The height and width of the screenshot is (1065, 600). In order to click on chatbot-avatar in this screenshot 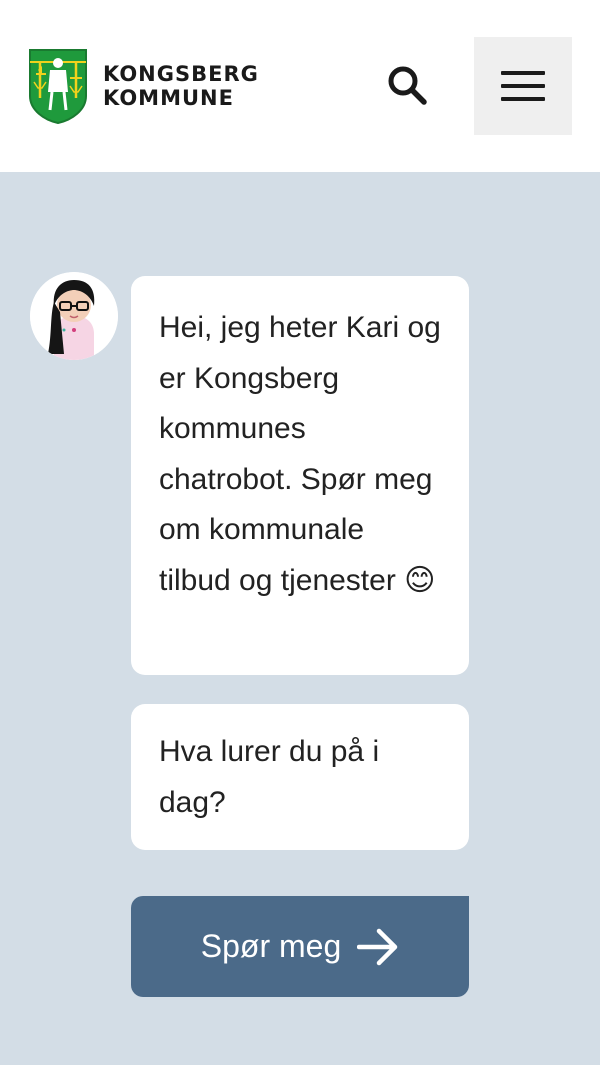, I will do `click(74, 316)`.